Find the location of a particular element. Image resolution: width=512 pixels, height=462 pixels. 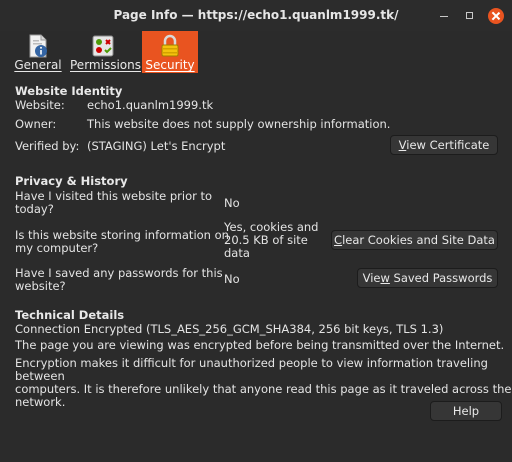

view-saved-passwords-button: View Saved Passwords is located at coordinates (427, 278).